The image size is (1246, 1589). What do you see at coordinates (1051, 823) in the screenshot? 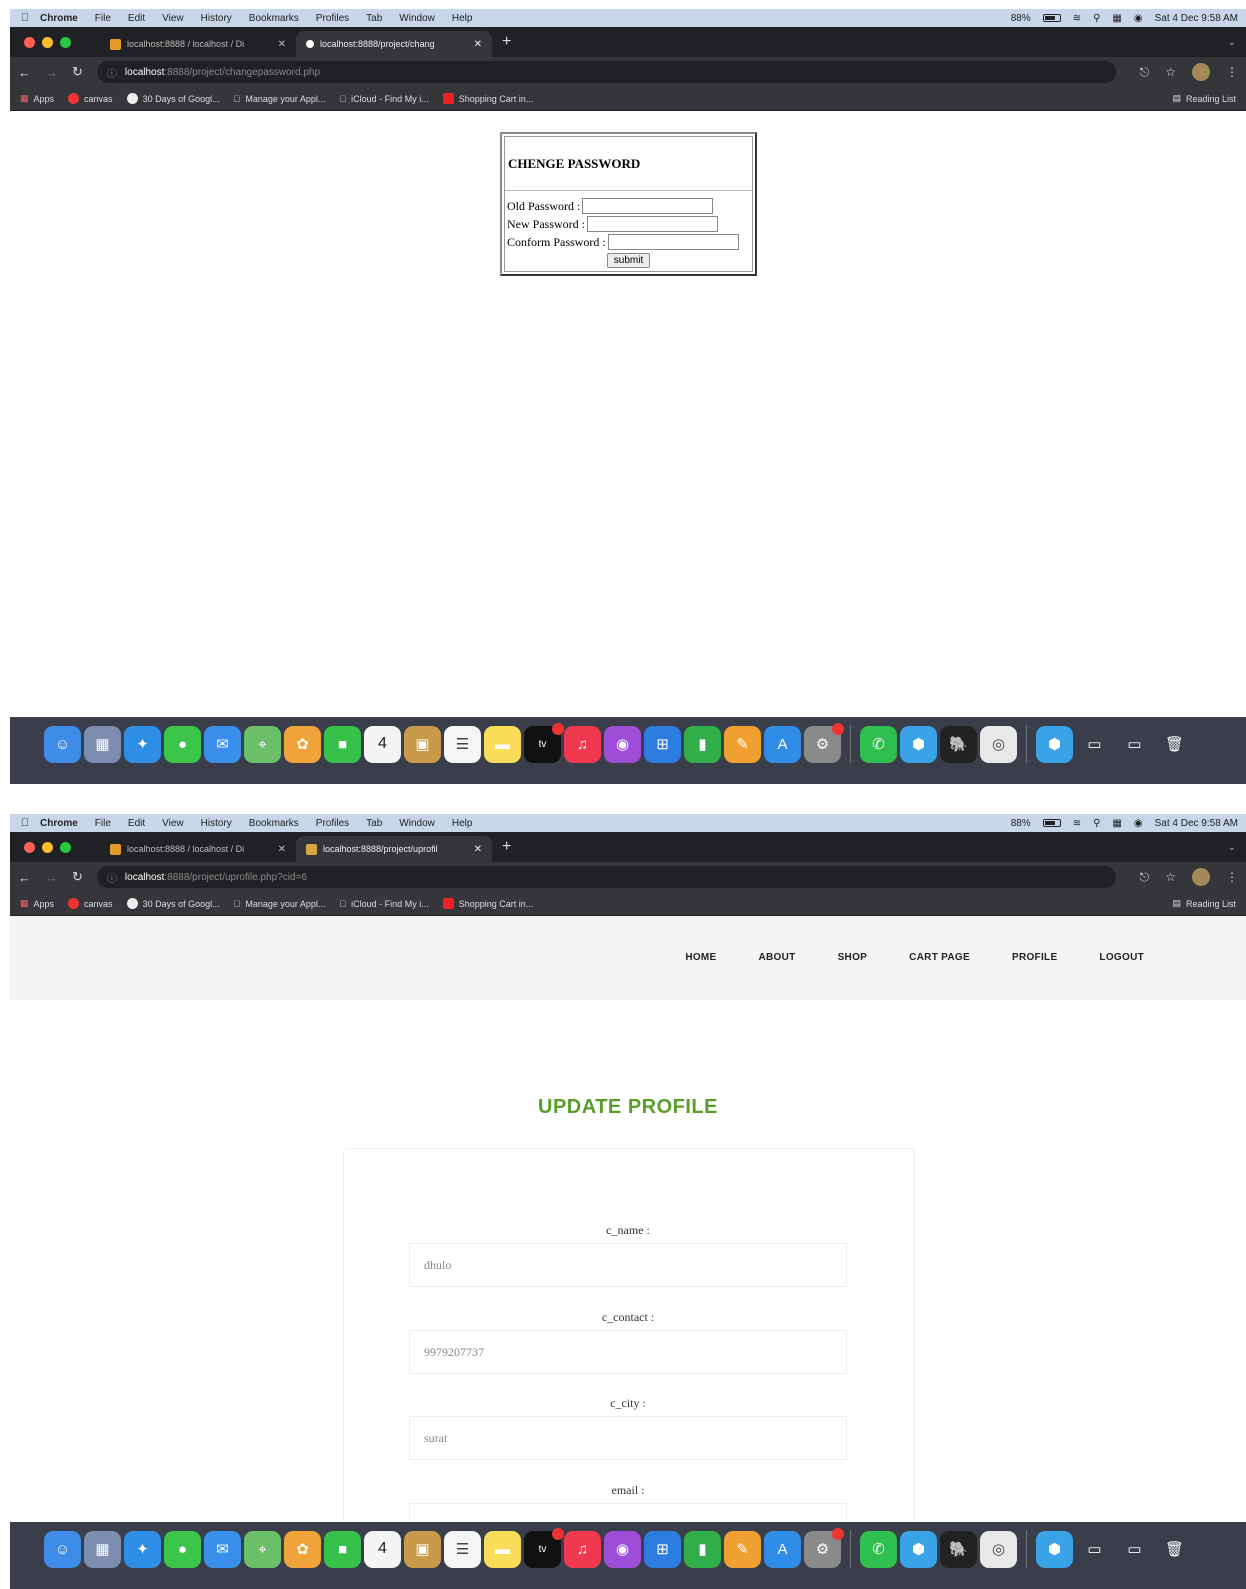
I see `battery-icon` at bounding box center [1051, 823].